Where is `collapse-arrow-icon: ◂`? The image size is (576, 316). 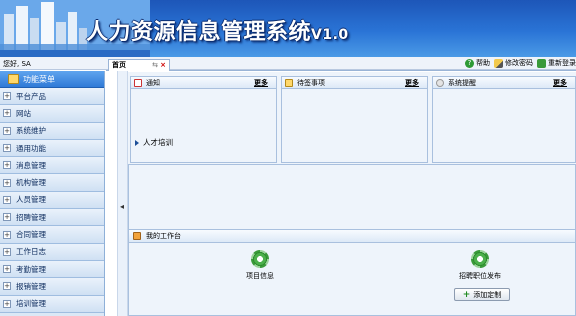
collapse-arrow-icon: ◂ is located at coordinates (123, 207).